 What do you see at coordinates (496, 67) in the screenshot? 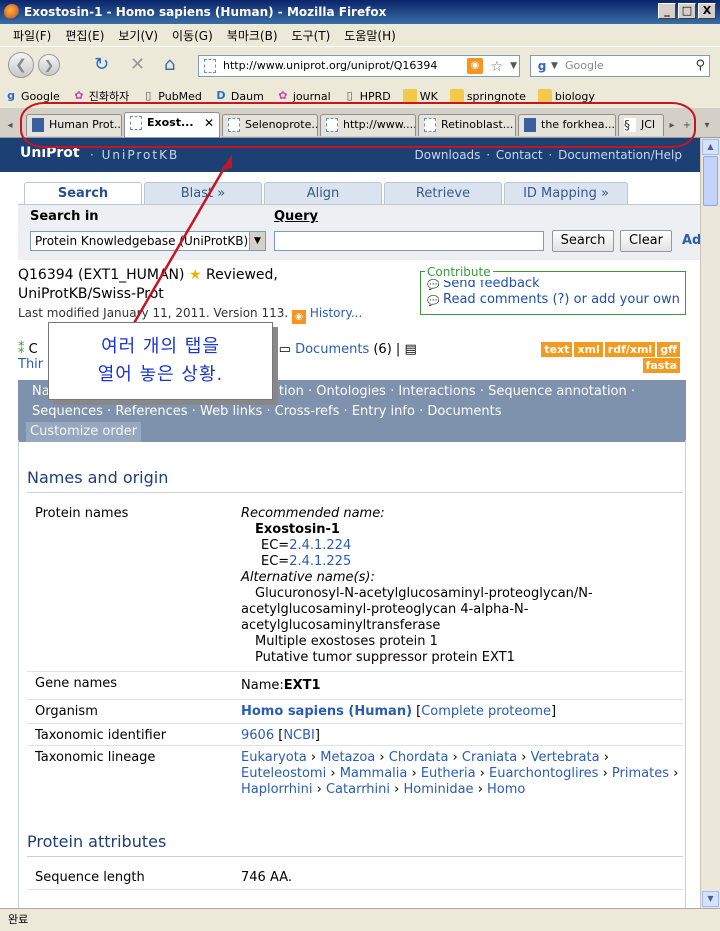
I see `bookmark-star-icon: ☆` at bounding box center [496, 67].